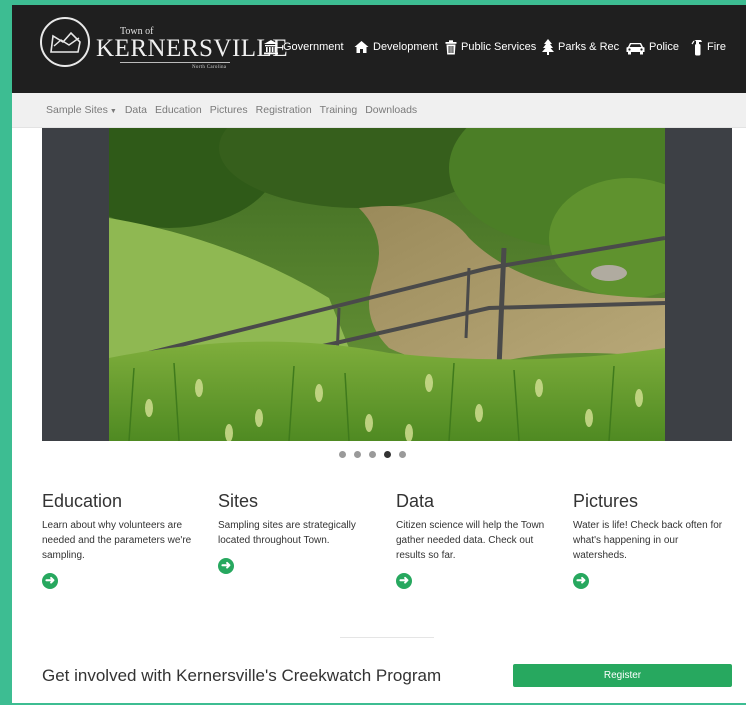  What do you see at coordinates (391, 110) in the screenshot?
I see `subnav-downloads: Downloads` at bounding box center [391, 110].